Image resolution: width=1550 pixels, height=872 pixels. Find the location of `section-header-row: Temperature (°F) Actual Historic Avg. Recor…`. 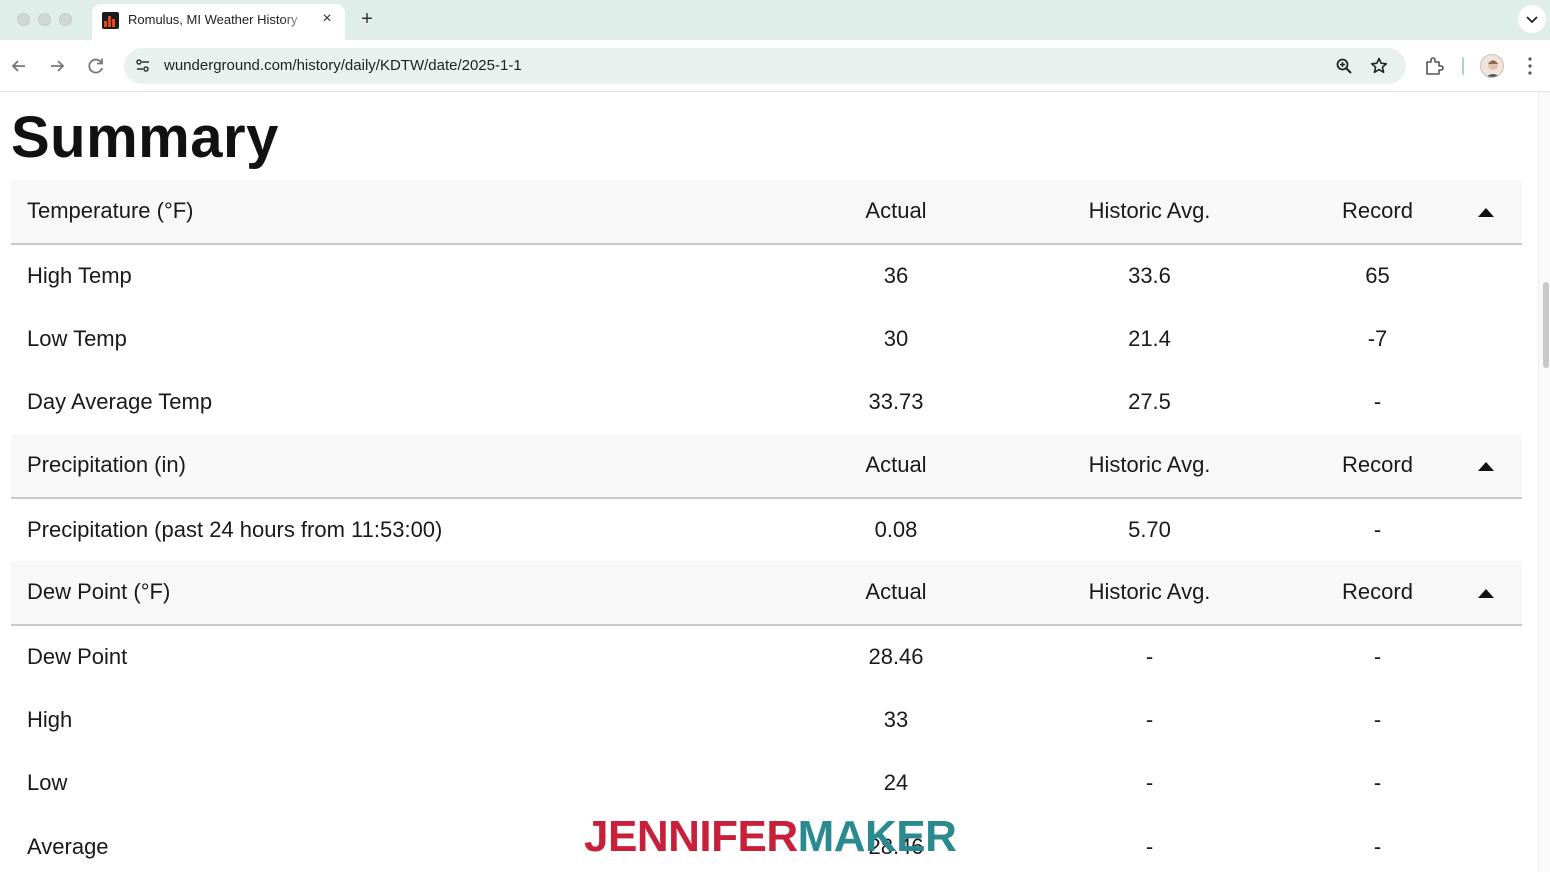

section-header-row: Temperature (°F) Actual Historic Avg. Recor… is located at coordinates (766, 212).